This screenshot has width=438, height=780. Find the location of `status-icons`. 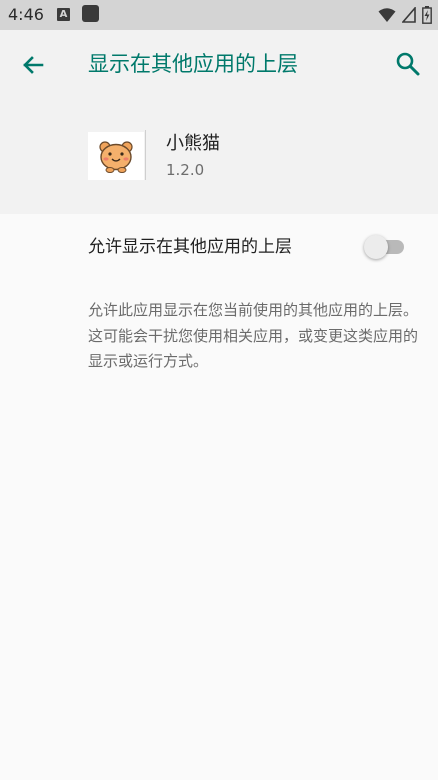

status-icons is located at coordinates (405, 15).